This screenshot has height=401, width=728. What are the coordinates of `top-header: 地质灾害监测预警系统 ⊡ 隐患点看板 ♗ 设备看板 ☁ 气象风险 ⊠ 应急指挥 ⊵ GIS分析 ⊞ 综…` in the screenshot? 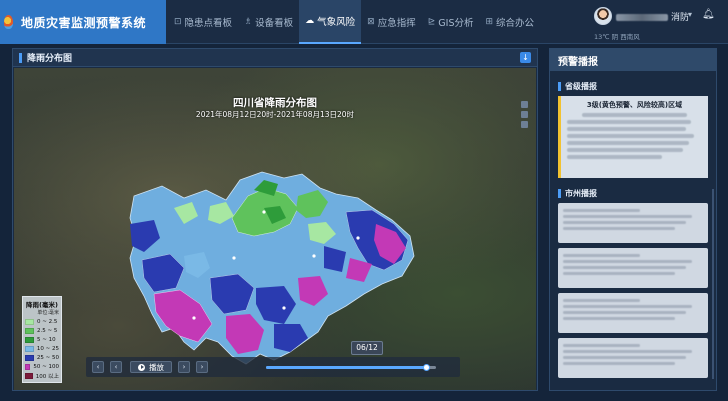 It's located at (364, 22).